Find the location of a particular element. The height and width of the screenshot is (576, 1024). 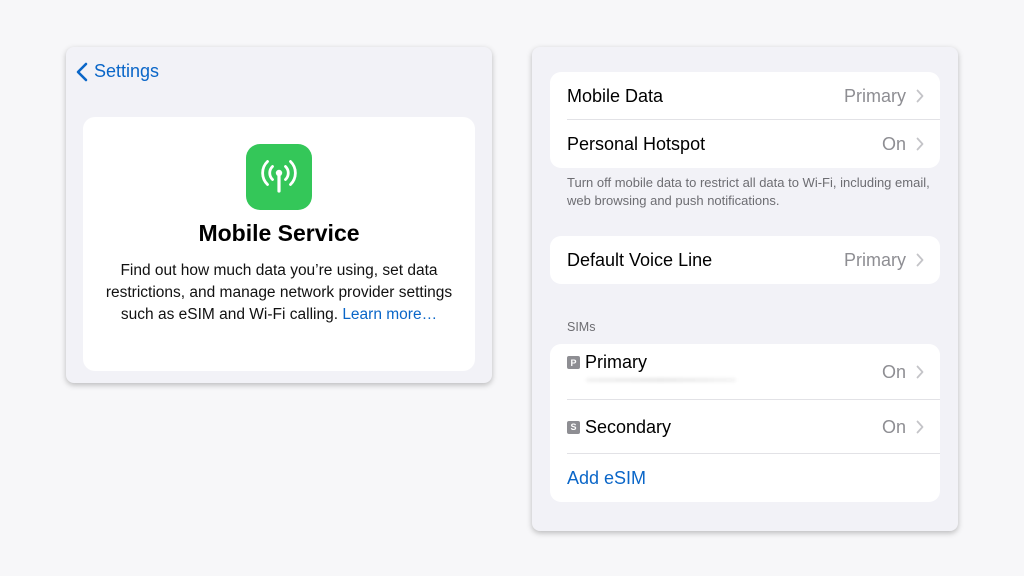

personal-hotspot-row: Personal Hotspot On is located at coordinates (745, 144).